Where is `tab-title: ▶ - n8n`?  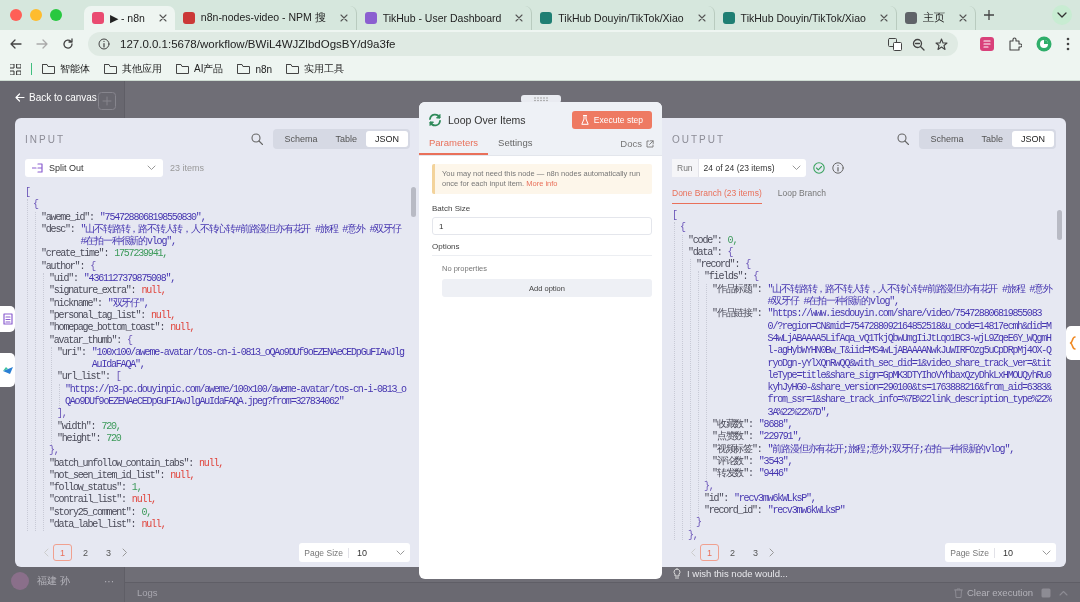 tab-title: ▶ - n8n is located at coordinates (127, 18).